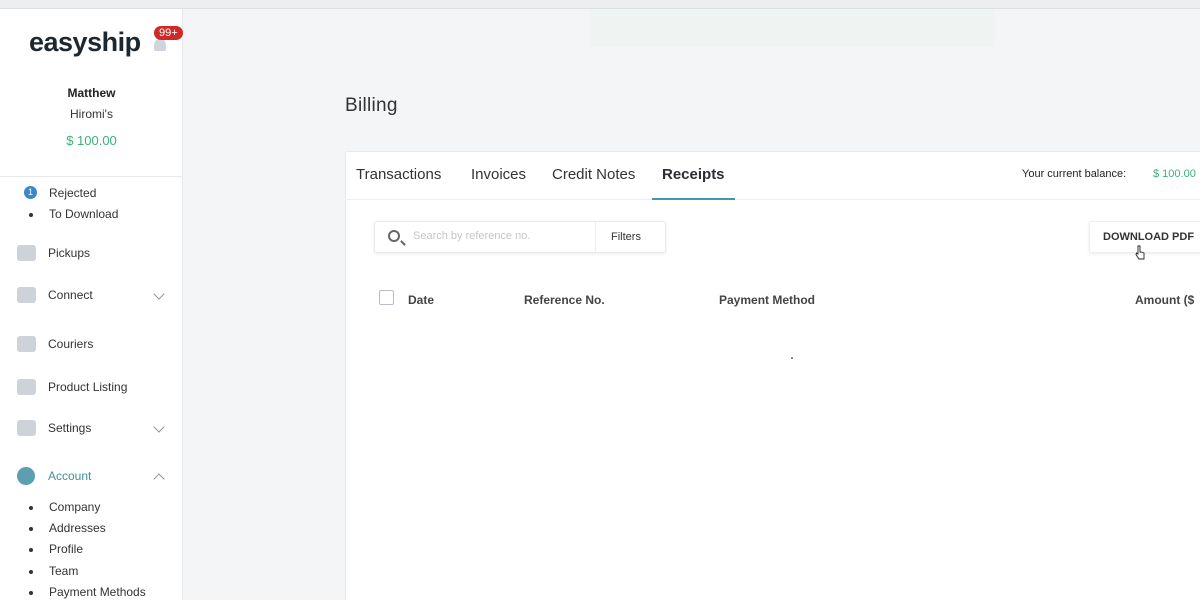 This screenshot has height=600, width=1200. I want to click on rejected-count-badge: 1, so click(30, 192).